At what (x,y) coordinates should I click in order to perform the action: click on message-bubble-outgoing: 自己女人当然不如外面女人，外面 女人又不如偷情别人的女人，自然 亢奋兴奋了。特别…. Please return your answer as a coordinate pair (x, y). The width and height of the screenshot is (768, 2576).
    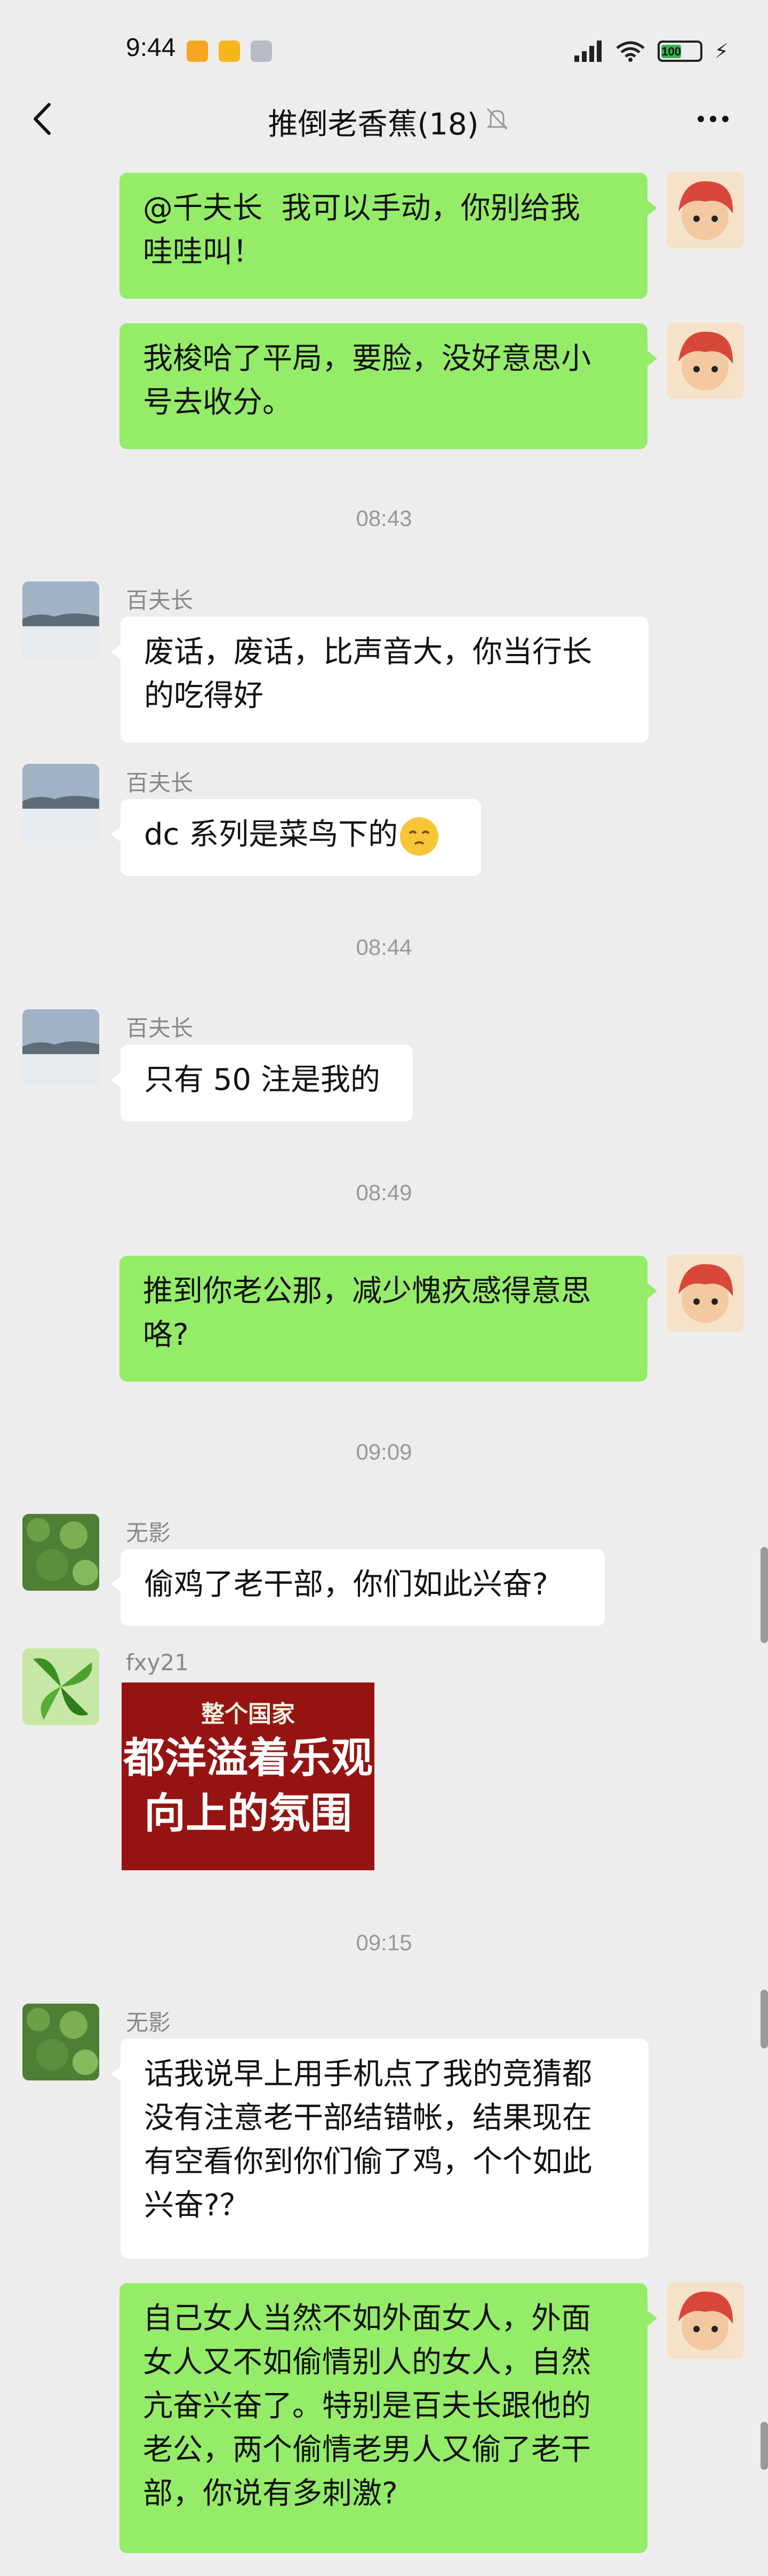
    Looking at the image, I should click on (388, 2418).